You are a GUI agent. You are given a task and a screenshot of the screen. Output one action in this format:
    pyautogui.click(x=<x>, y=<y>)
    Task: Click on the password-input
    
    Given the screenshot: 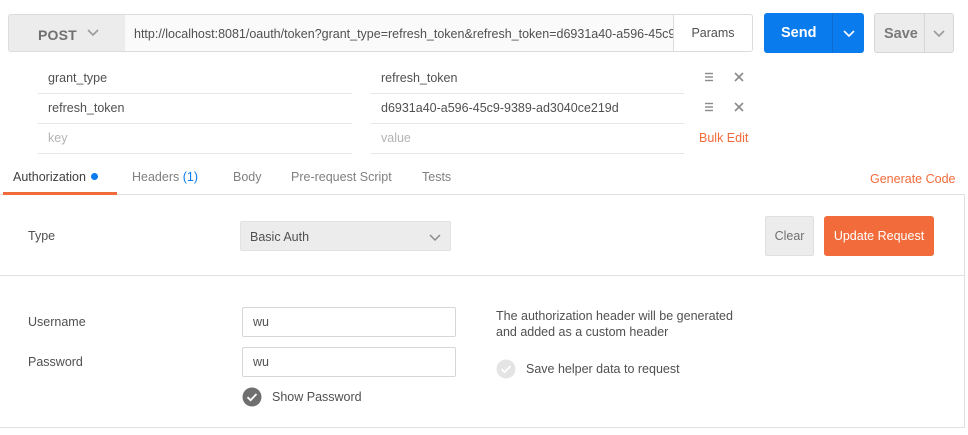 What is the action you would take?
    pyautogui.click(x=349, y=362)
    